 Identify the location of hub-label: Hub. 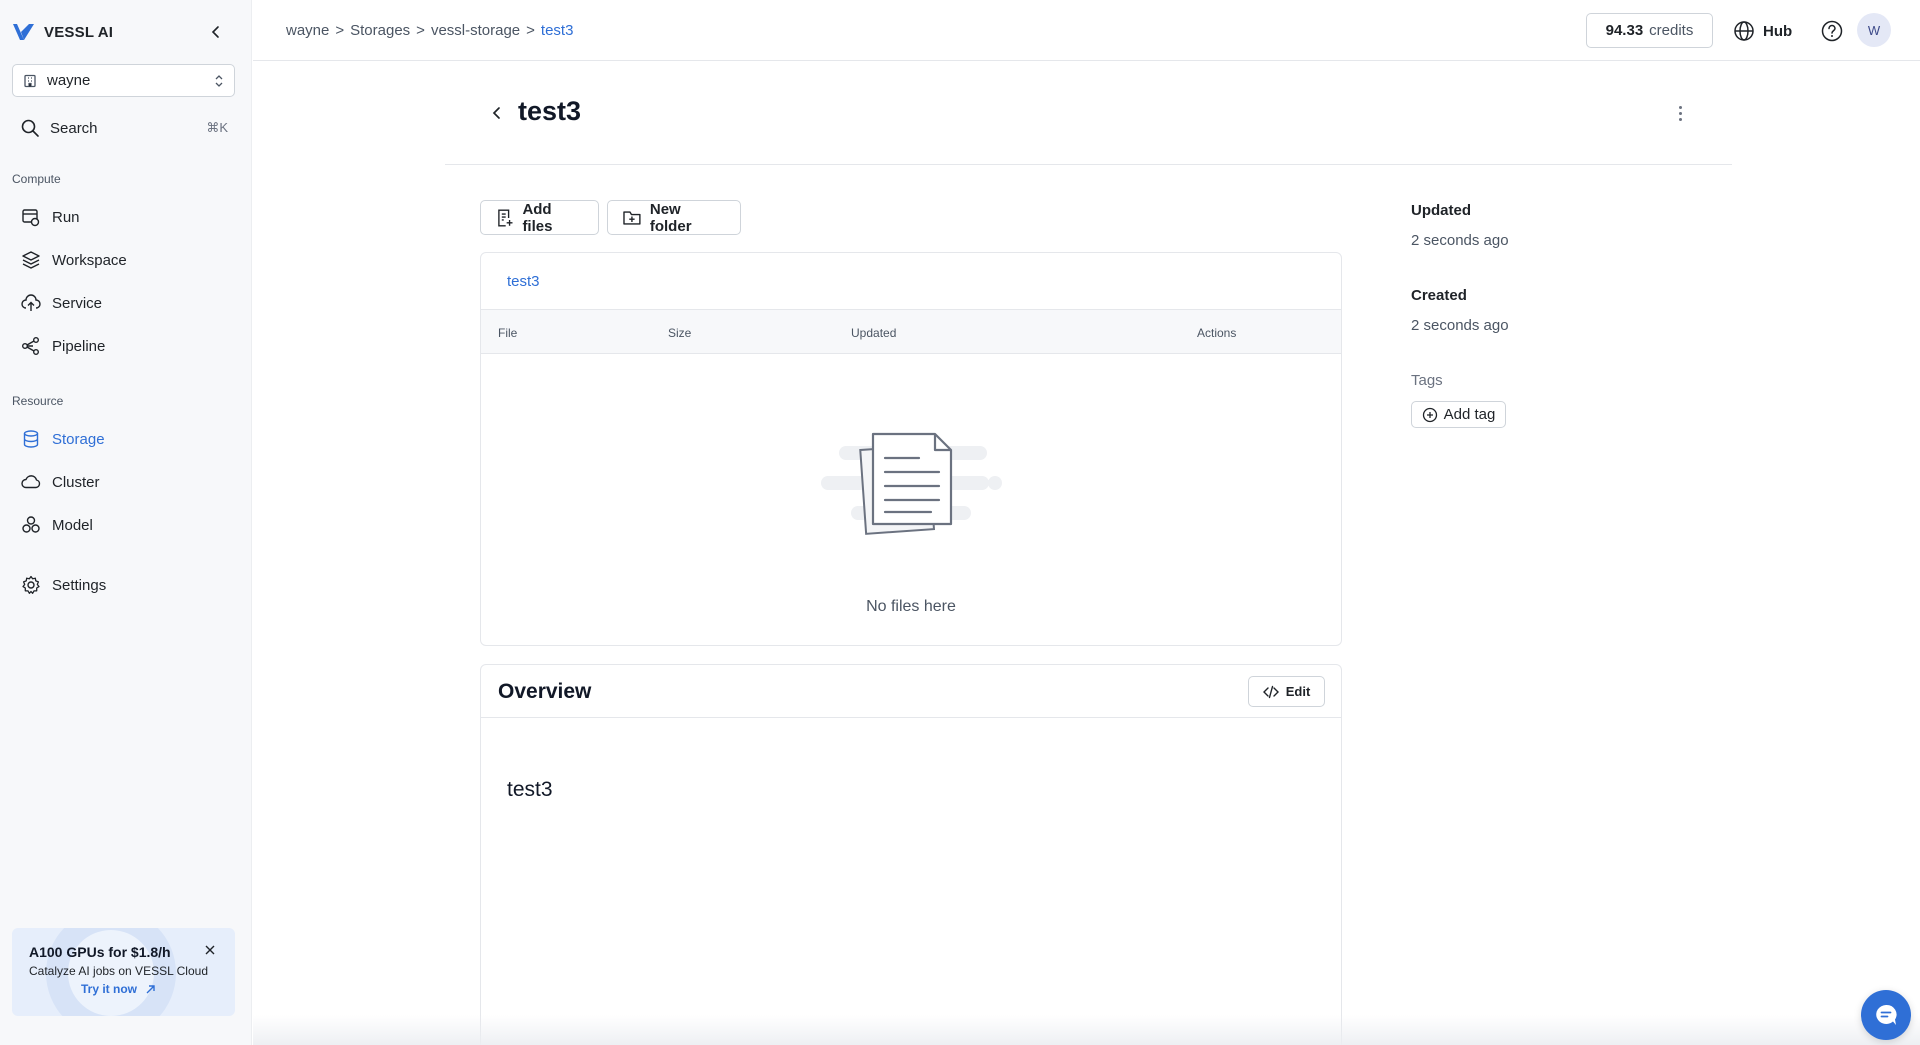
(1778, 31).